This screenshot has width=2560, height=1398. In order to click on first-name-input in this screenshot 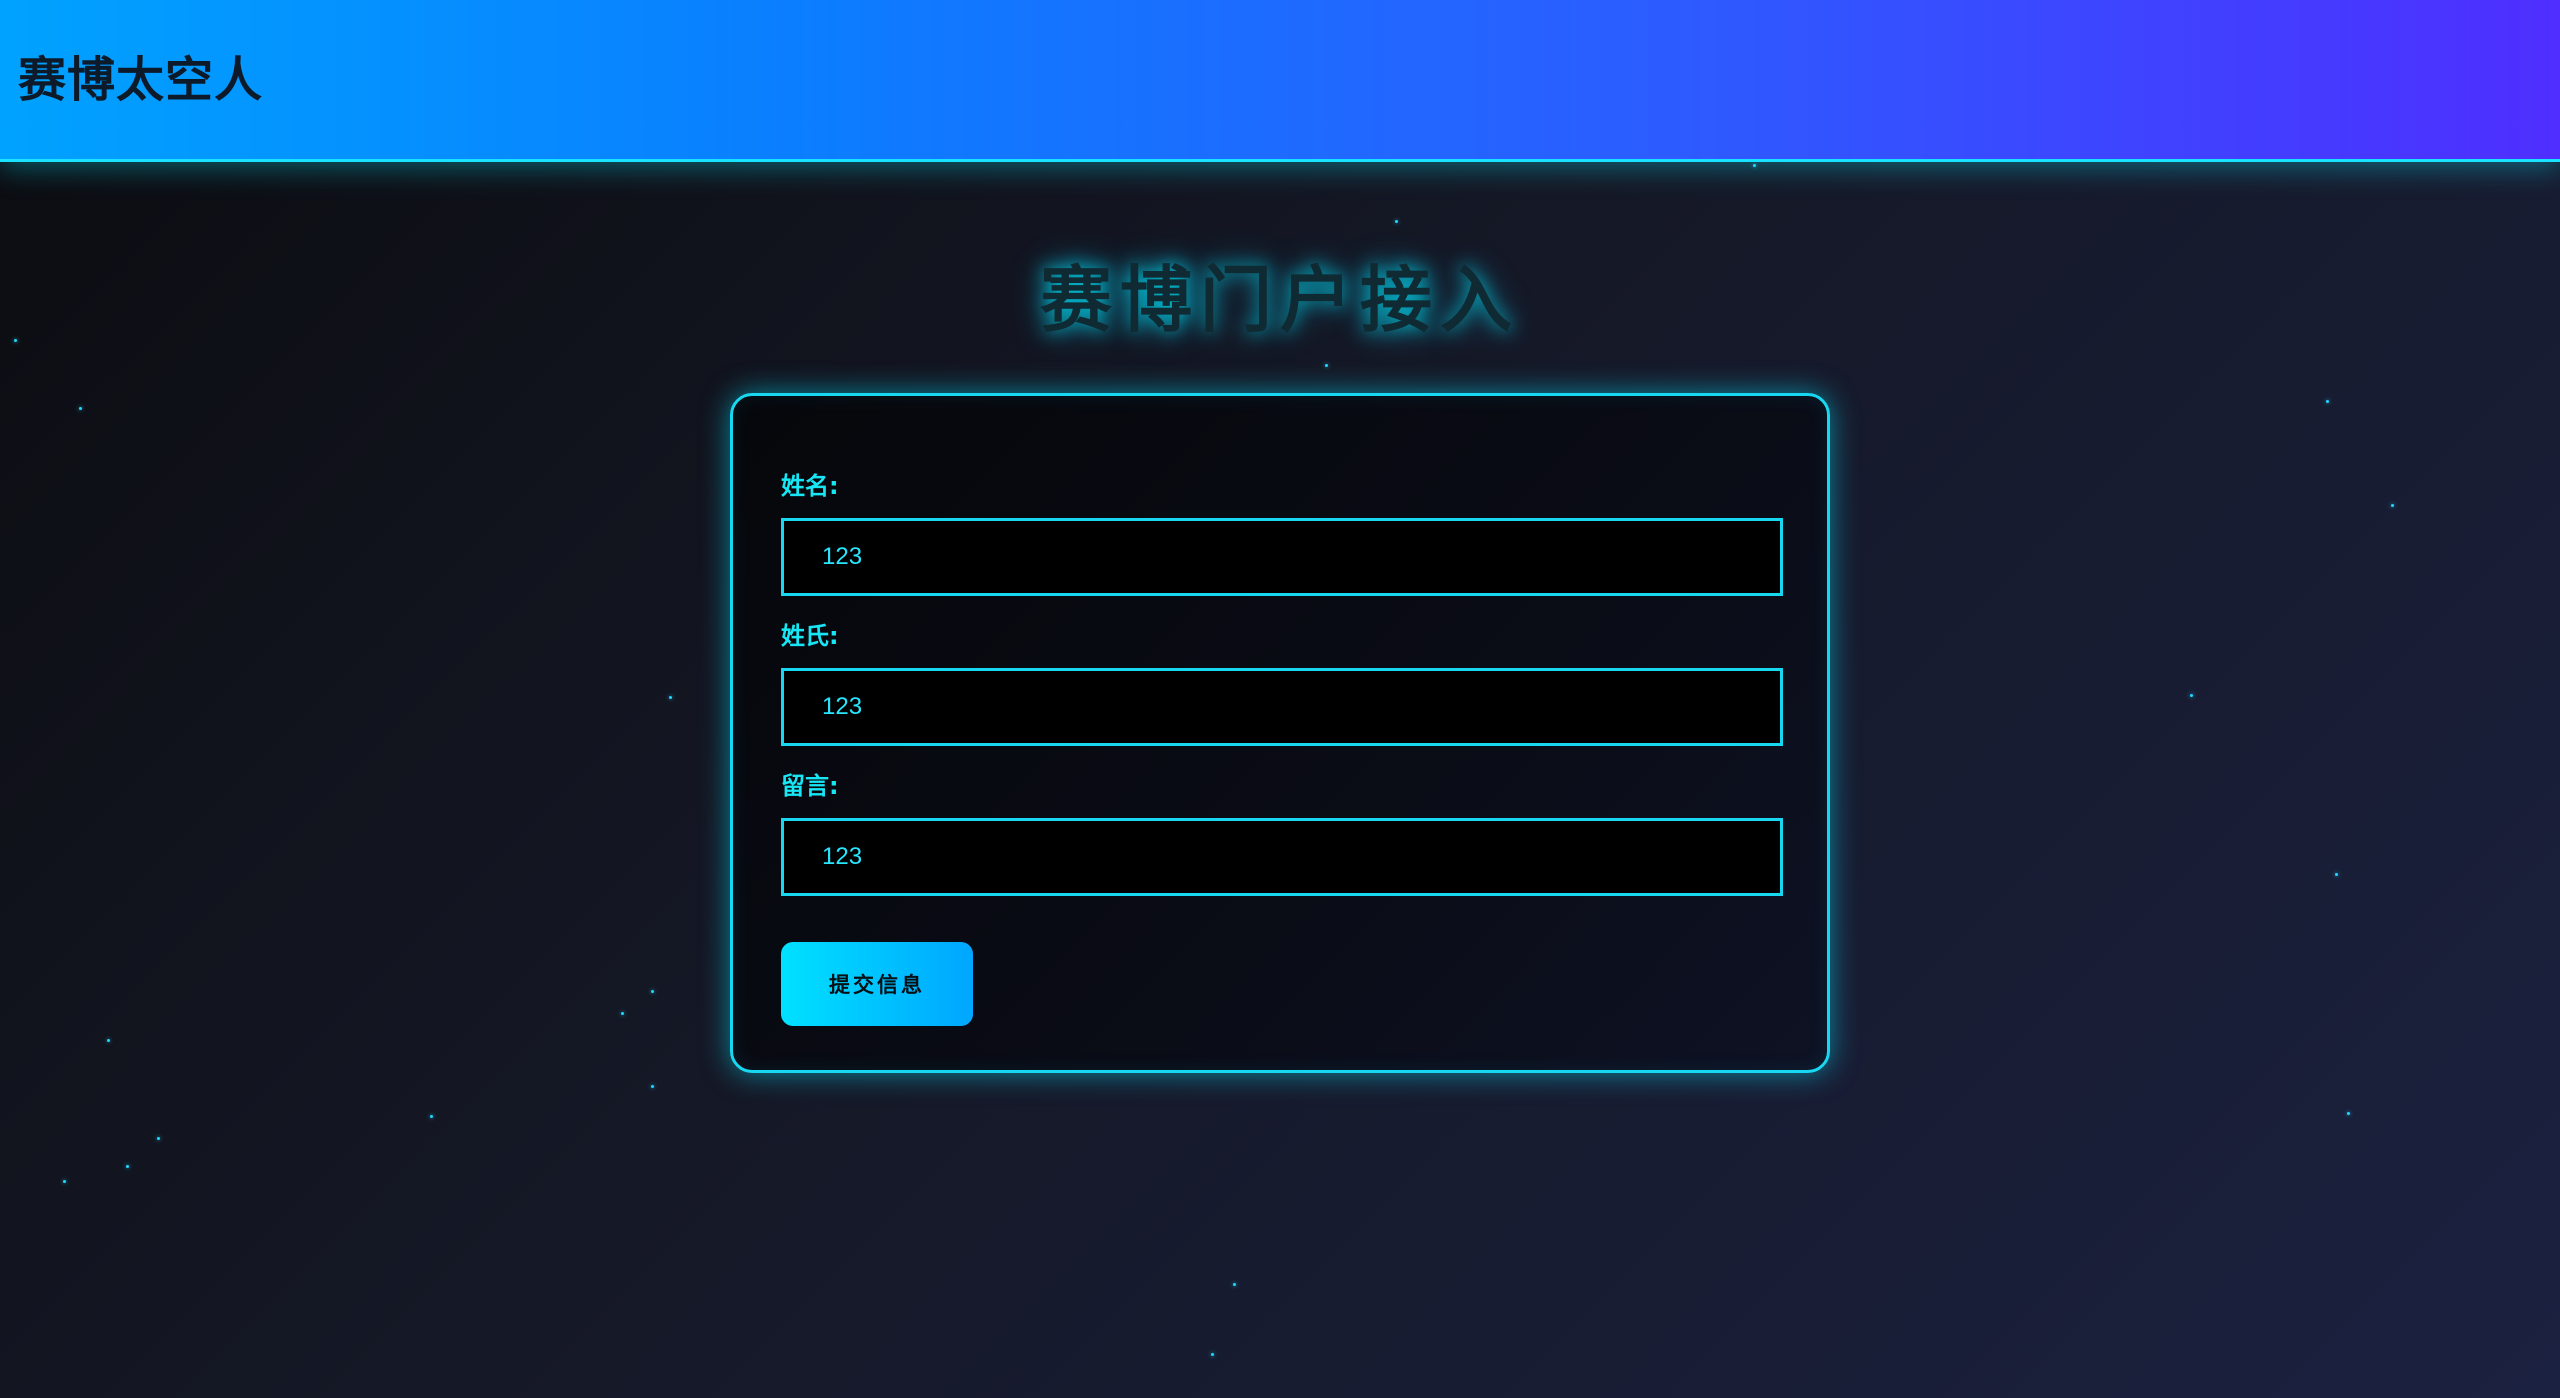, I will do `click(1282, 557)`.